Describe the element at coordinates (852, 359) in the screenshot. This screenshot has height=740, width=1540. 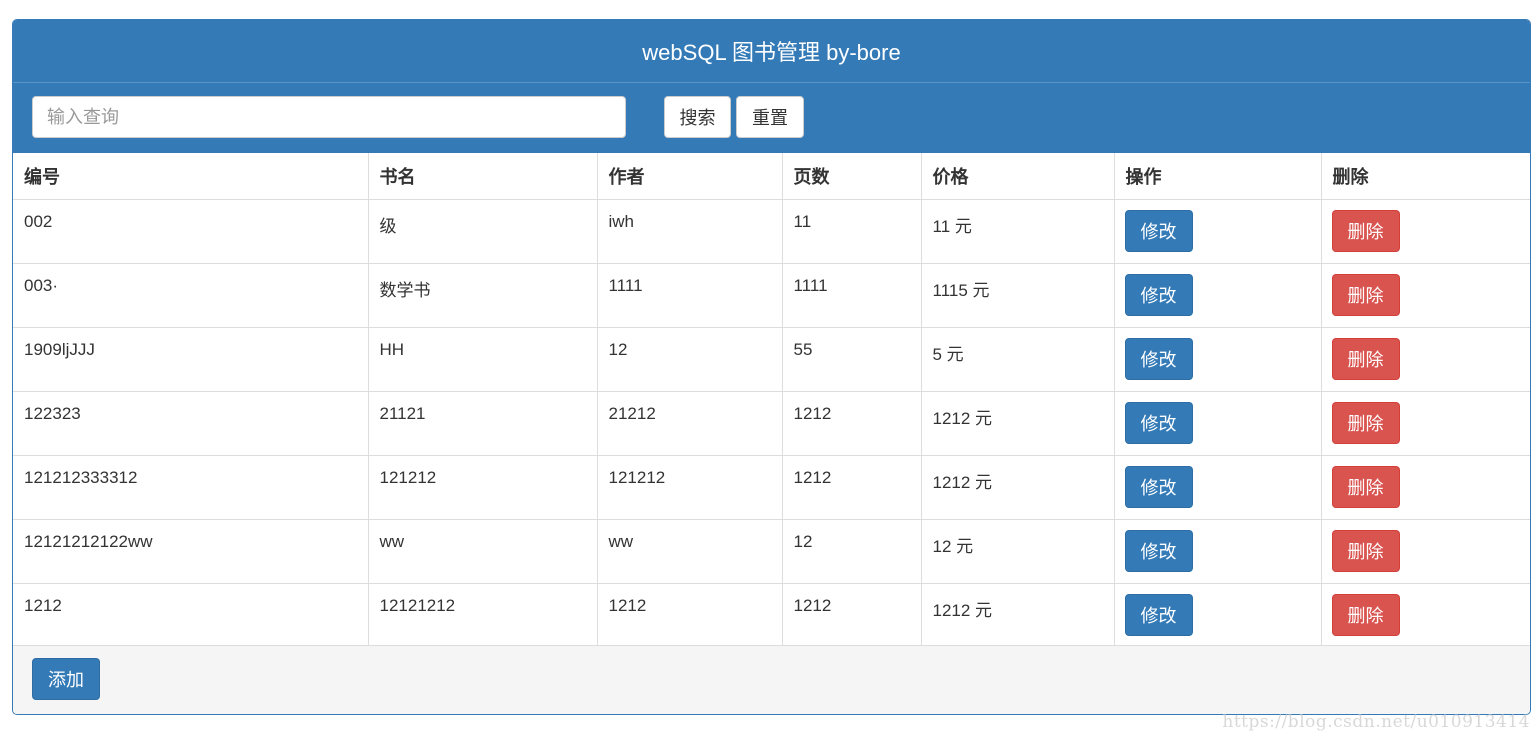
I see `cell-pages: 55` at that location.